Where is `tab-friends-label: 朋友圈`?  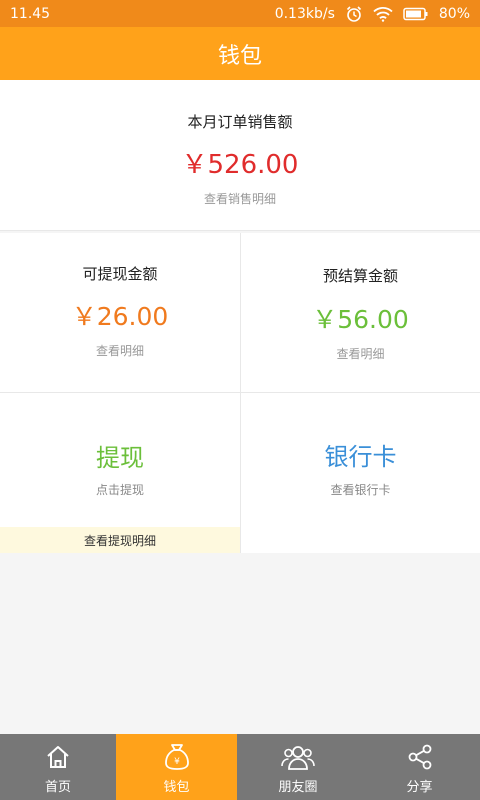 tab-friends-label: 朋友圈 is located at coordinates (298, 787).